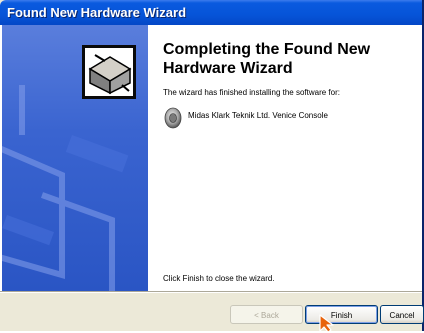 The height and width of the screenshot is (333, 424). I want to click on title-bar: Found New Hardware Wizard, so click(211, 12).